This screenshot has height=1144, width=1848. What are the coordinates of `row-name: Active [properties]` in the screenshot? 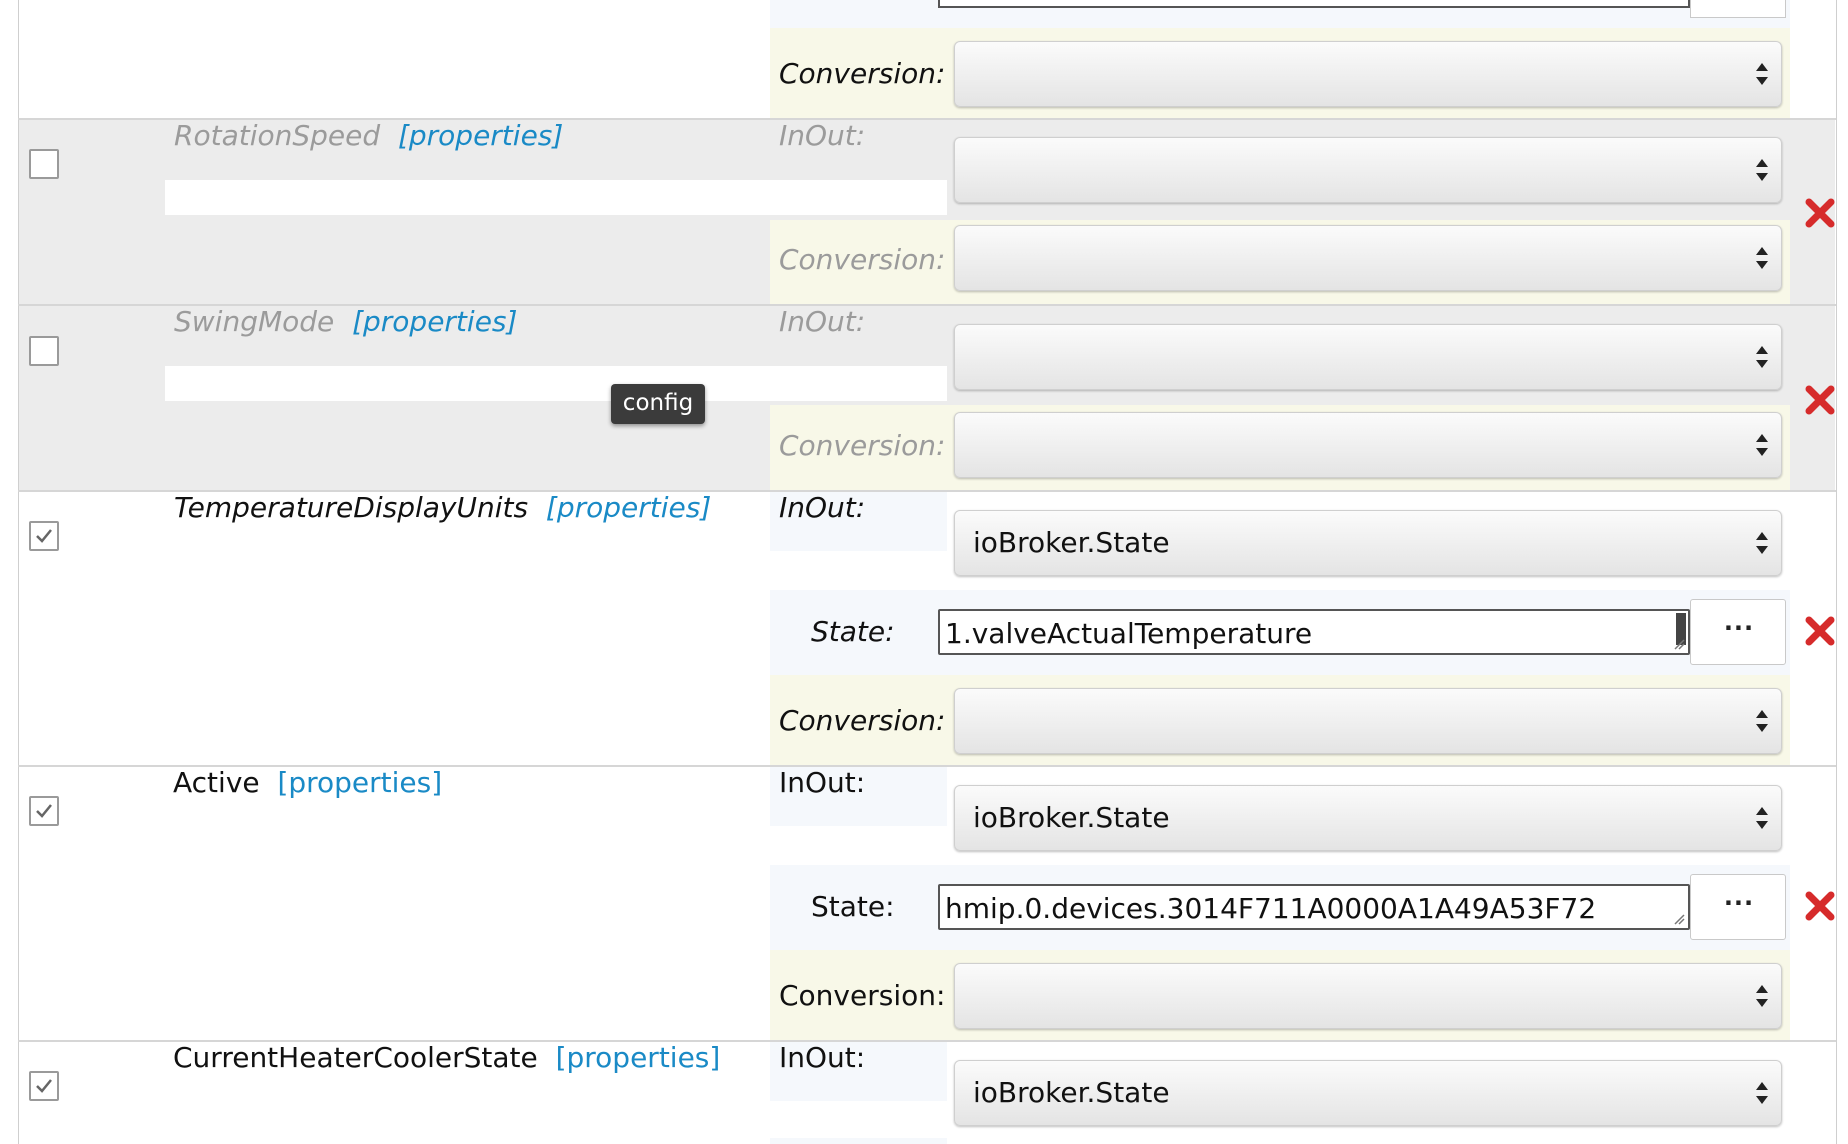 It's located at (308, 782).